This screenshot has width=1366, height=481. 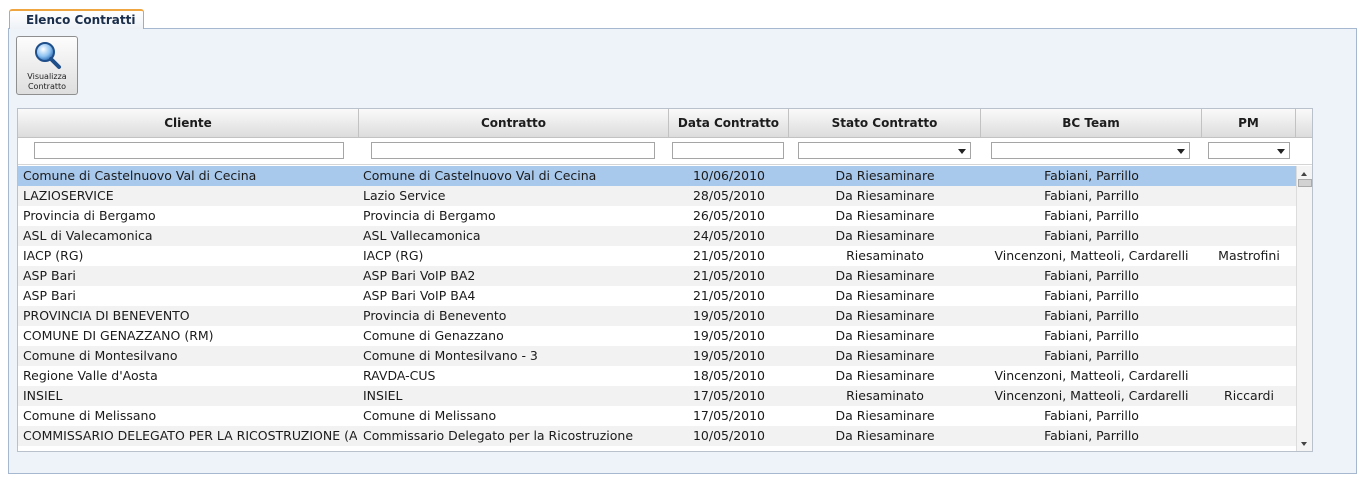 What do you see at coordinates (729, 195) in the screenshot?
I see `cell-data: 28/05/2010` at bounding box center [729, 195].